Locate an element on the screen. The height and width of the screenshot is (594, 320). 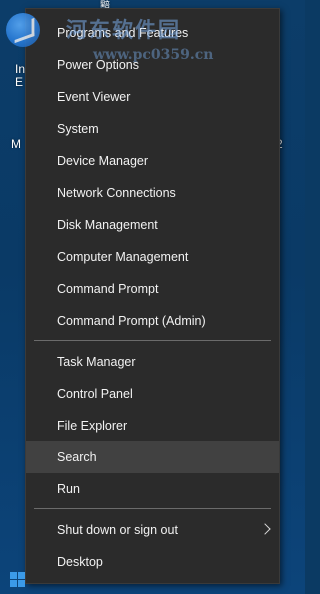
menu-item-network-connections: Network Connections is located at coordinates (152, 193).